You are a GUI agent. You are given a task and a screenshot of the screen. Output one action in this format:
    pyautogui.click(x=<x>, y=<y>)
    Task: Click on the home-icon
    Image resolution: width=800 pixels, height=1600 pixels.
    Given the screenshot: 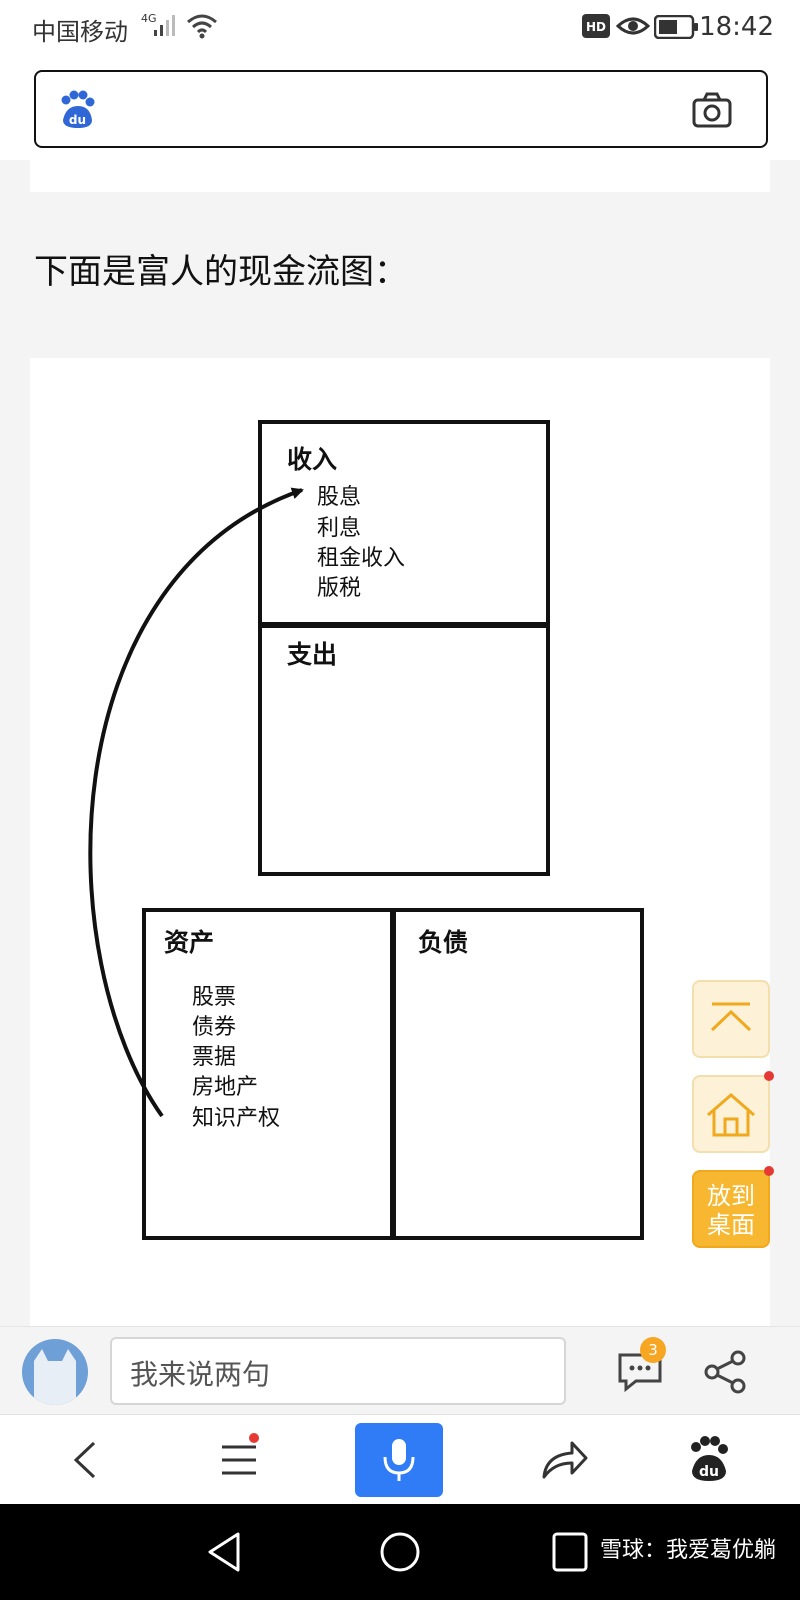 What is the action you would take?
    pyautogui.click(x=731, y=1115)
    